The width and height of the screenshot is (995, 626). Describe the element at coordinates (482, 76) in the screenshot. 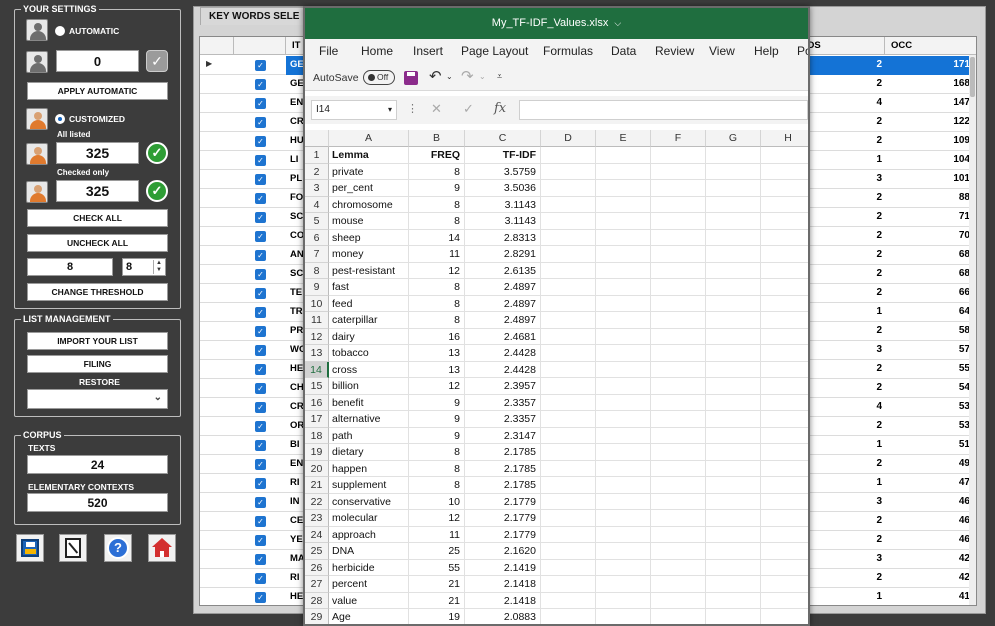

I see `redo-dropdown-icon: ⌄` at that location.